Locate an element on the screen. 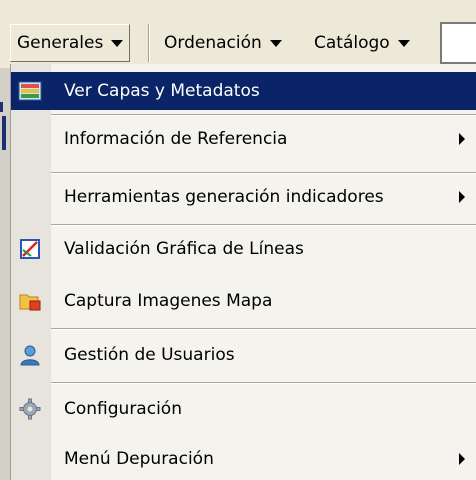  layers-map-icon is located at coordinates (30, 91).